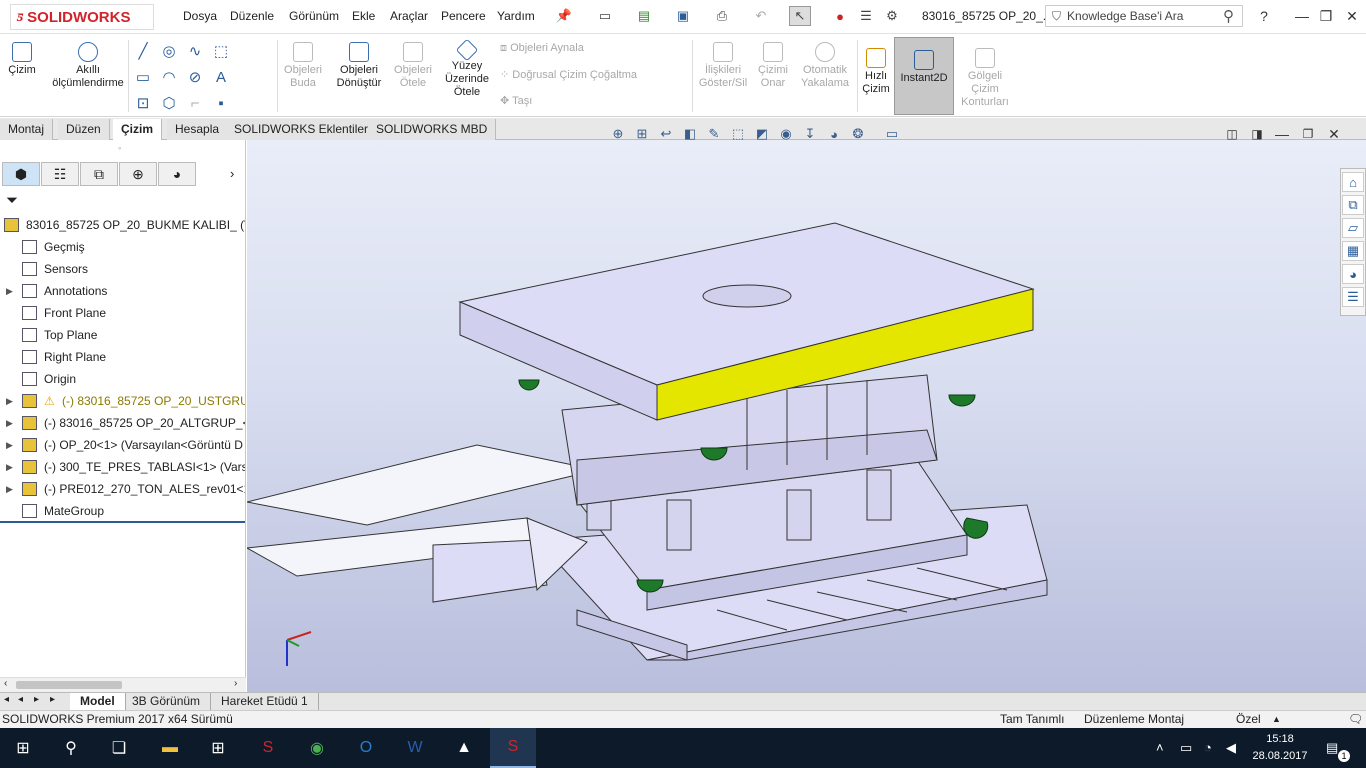 The image size is (1366, 768). Describe the element at coordinates (1308, 134) in the screenshot. I see `viewport-restore-icon: ❐` at that location.